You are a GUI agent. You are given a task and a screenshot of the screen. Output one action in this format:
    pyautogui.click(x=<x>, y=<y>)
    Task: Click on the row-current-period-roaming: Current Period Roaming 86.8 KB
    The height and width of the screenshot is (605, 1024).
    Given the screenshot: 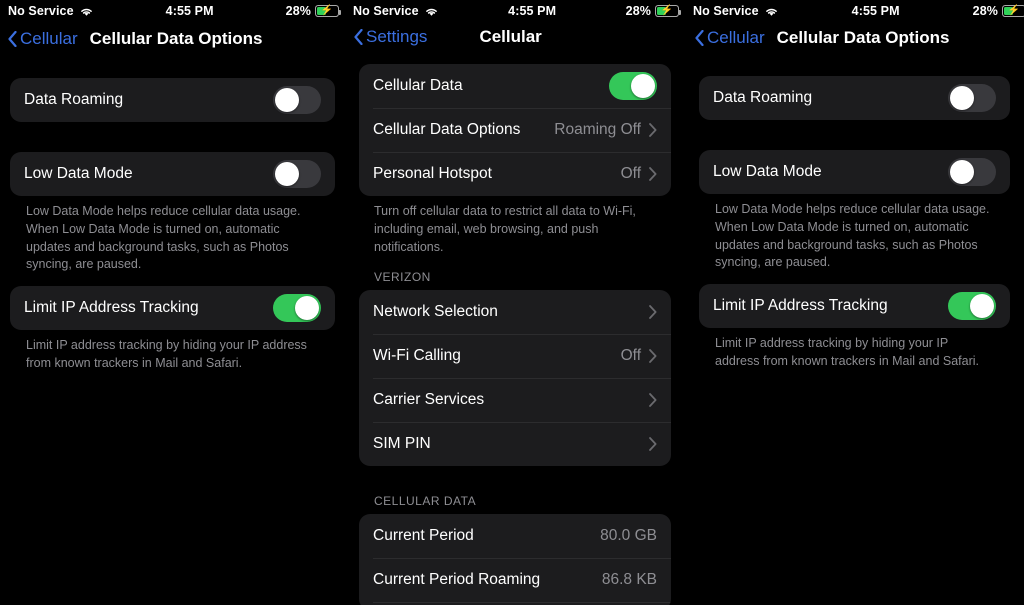 What is the action you would take?
    pyautogui.click(x=515, y=580)
    